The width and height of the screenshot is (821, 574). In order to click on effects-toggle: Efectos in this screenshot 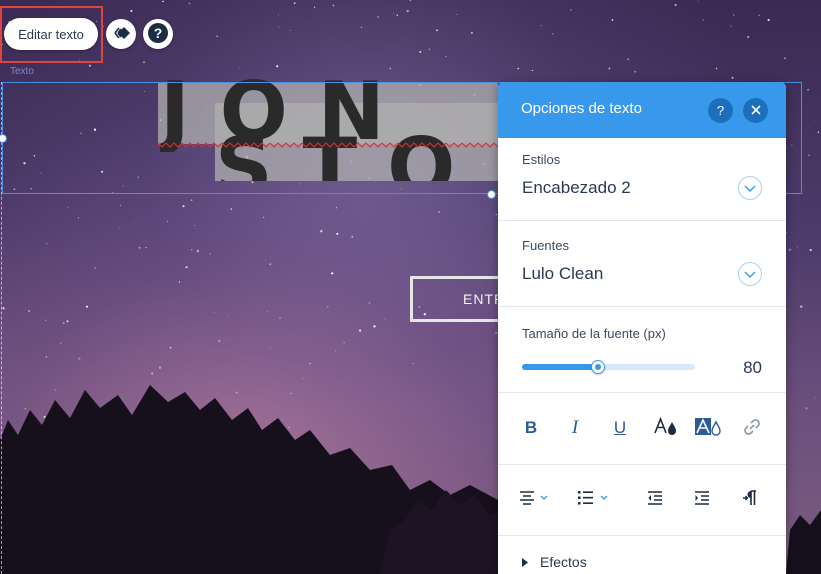, I will do `click(554, 562)`.